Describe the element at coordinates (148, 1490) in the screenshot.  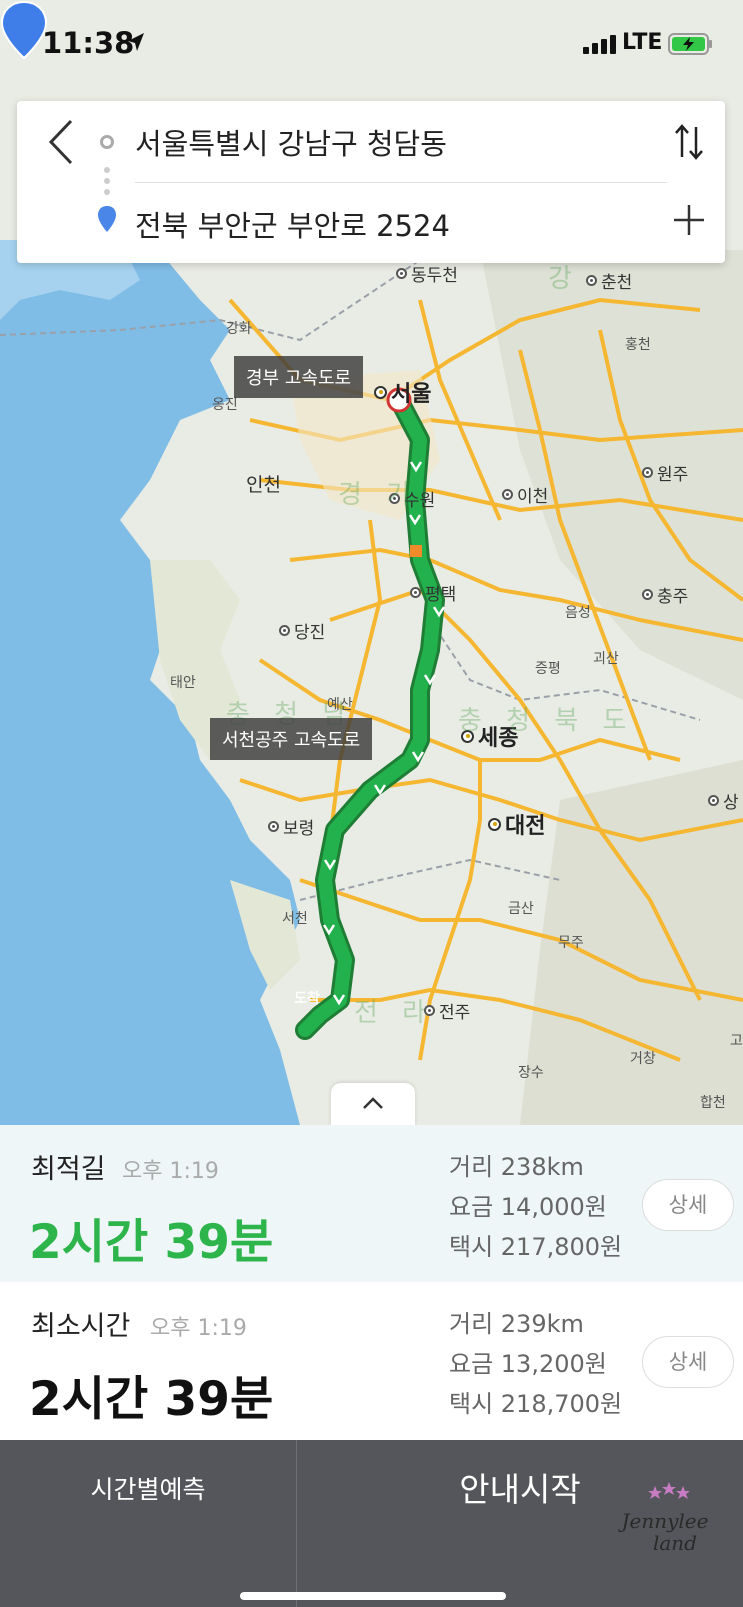
I see `time-prediction-button: 시간별예측` at that location.